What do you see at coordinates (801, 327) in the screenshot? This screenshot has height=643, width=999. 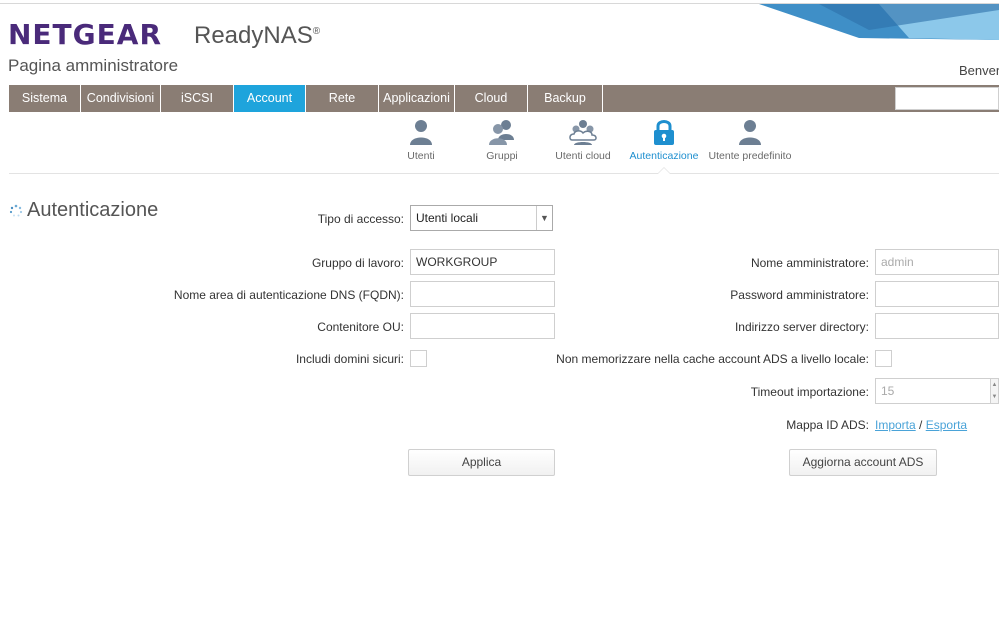 I see `directory-server-label: Indirizzo server directory:` at bounding box center [801, 327].